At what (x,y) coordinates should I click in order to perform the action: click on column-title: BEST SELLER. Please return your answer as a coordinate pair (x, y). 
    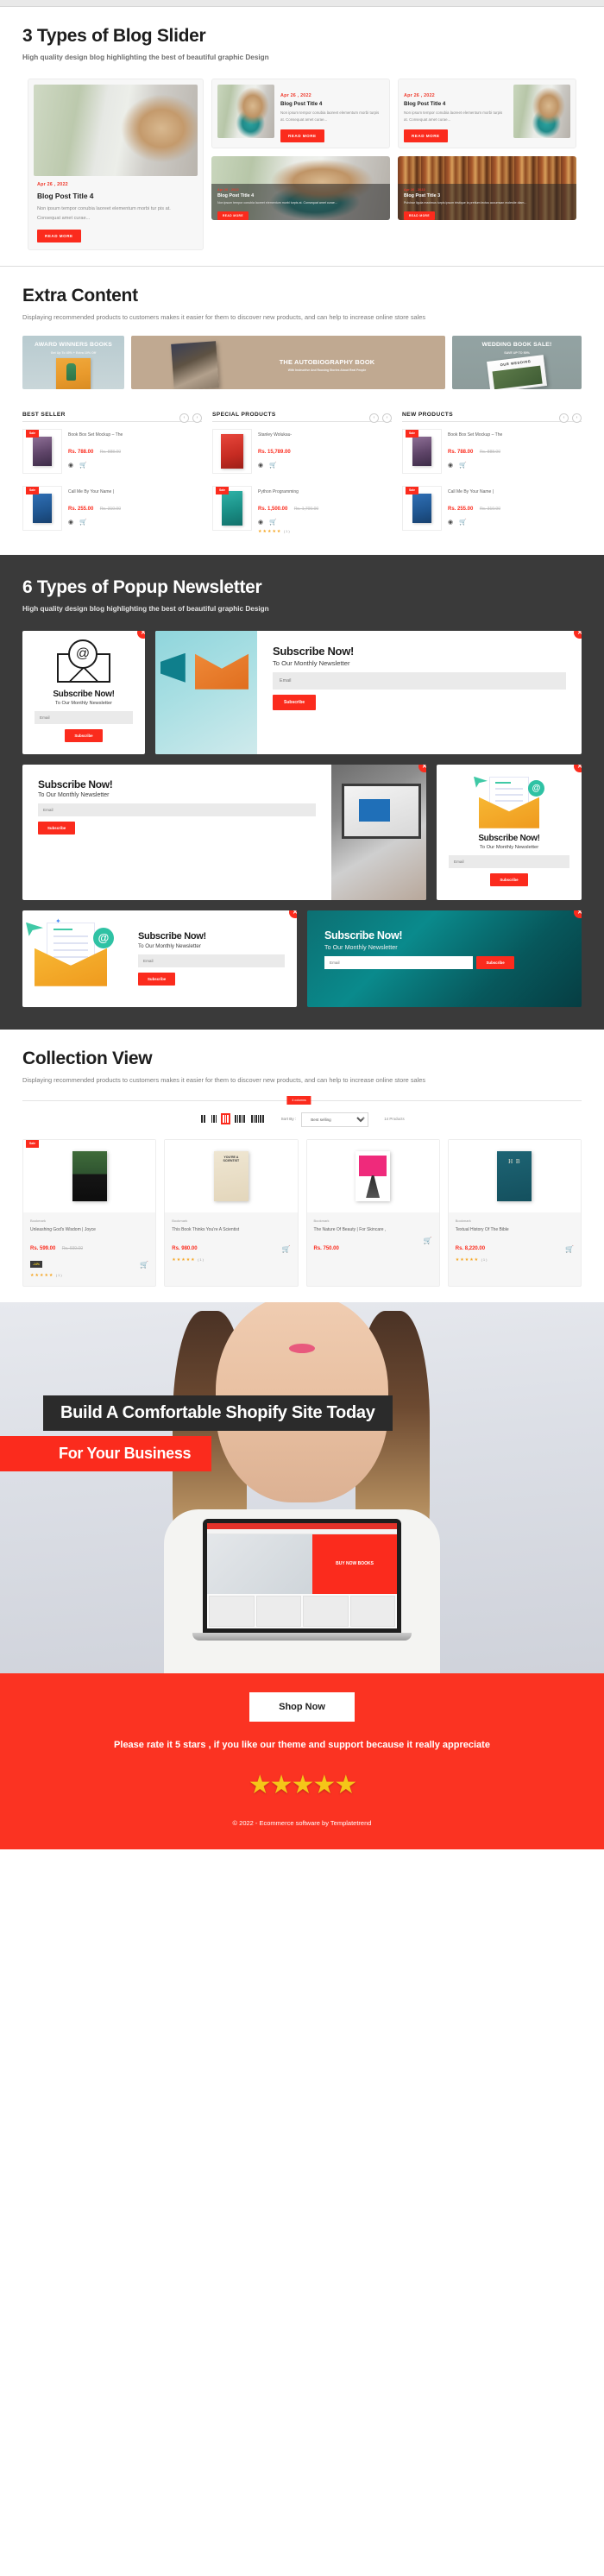
    Looking at the image, I should click on (44, 414).